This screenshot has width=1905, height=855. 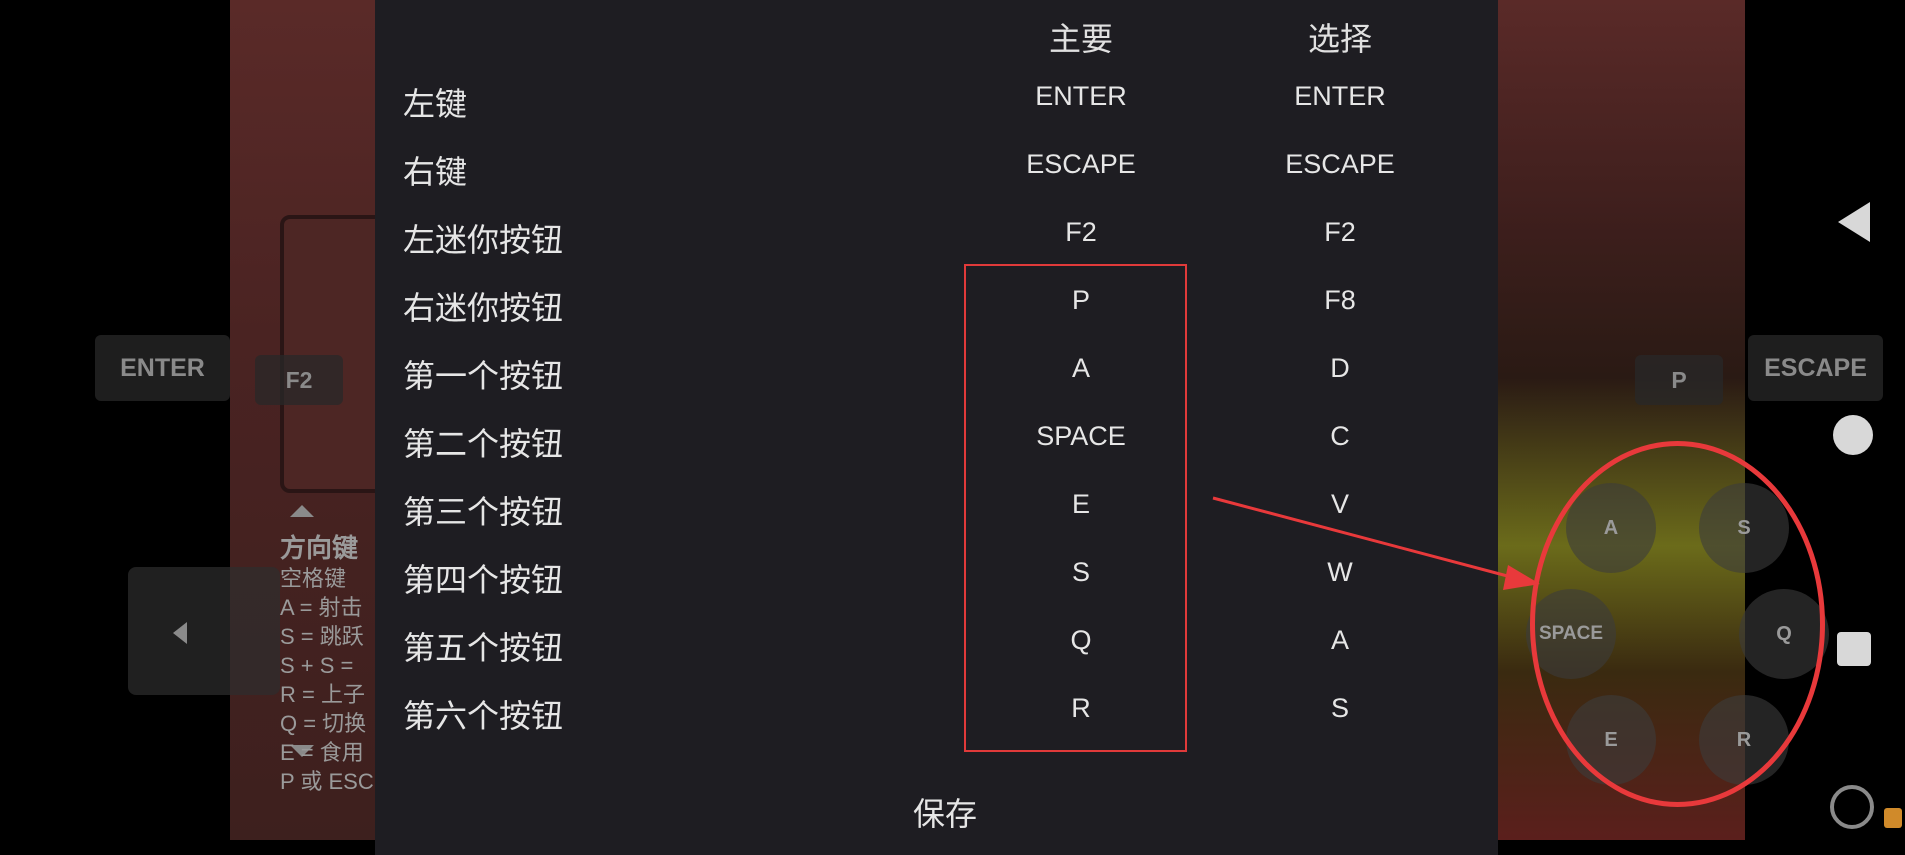 What do you see at coordinates (334, 354) in the screenshot?
I see `game-sign` at bounding box center [334, 354].